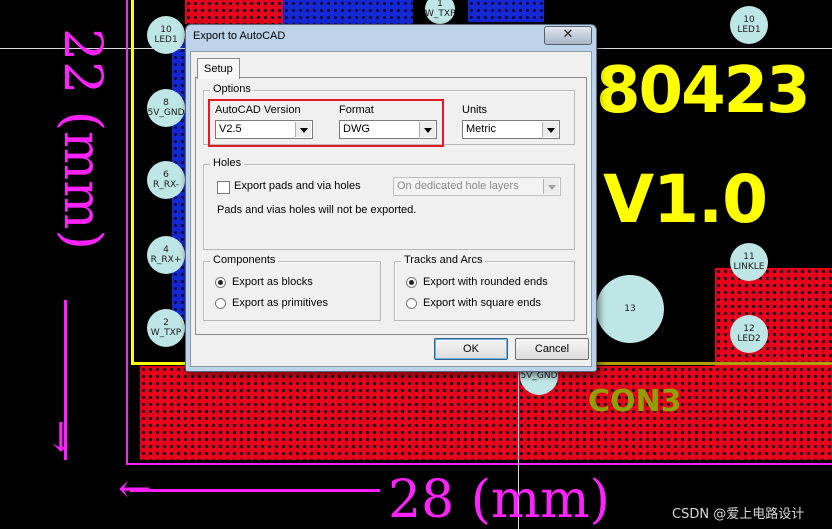  I want to click on silkscreen-part-number: 80423, so click(703, 91).